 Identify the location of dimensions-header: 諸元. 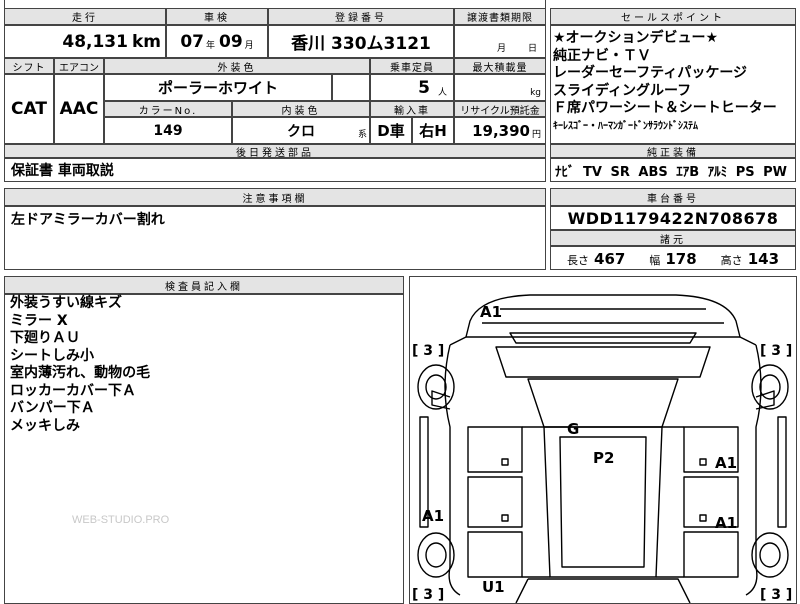
(673, 238).